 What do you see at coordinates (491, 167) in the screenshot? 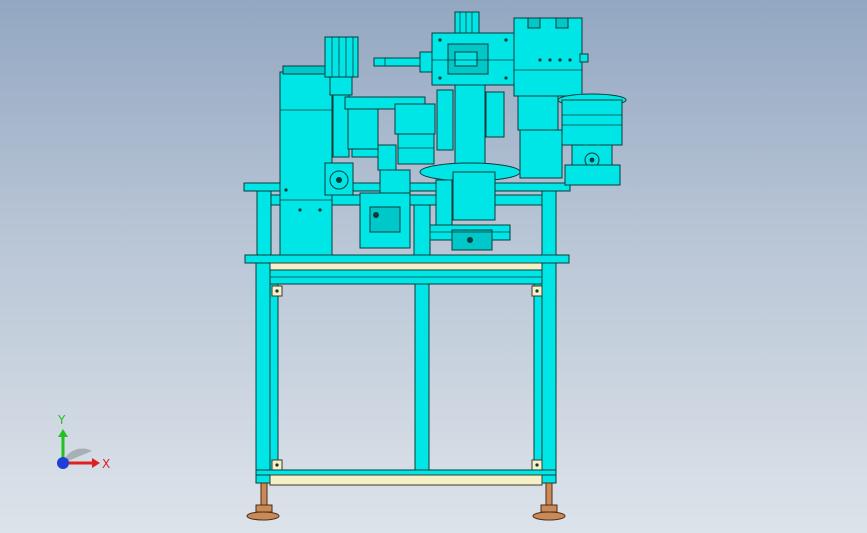
I see `central-rotary-dial` at bounding box center [491, 167].